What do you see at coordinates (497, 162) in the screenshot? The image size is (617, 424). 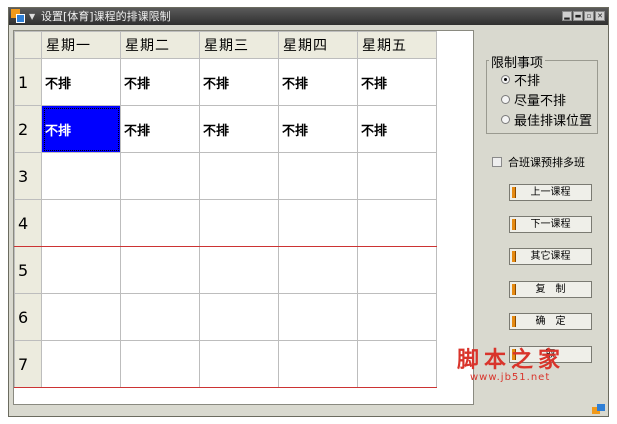 I see `checkbox-icon` at bounding box center [497, 162].